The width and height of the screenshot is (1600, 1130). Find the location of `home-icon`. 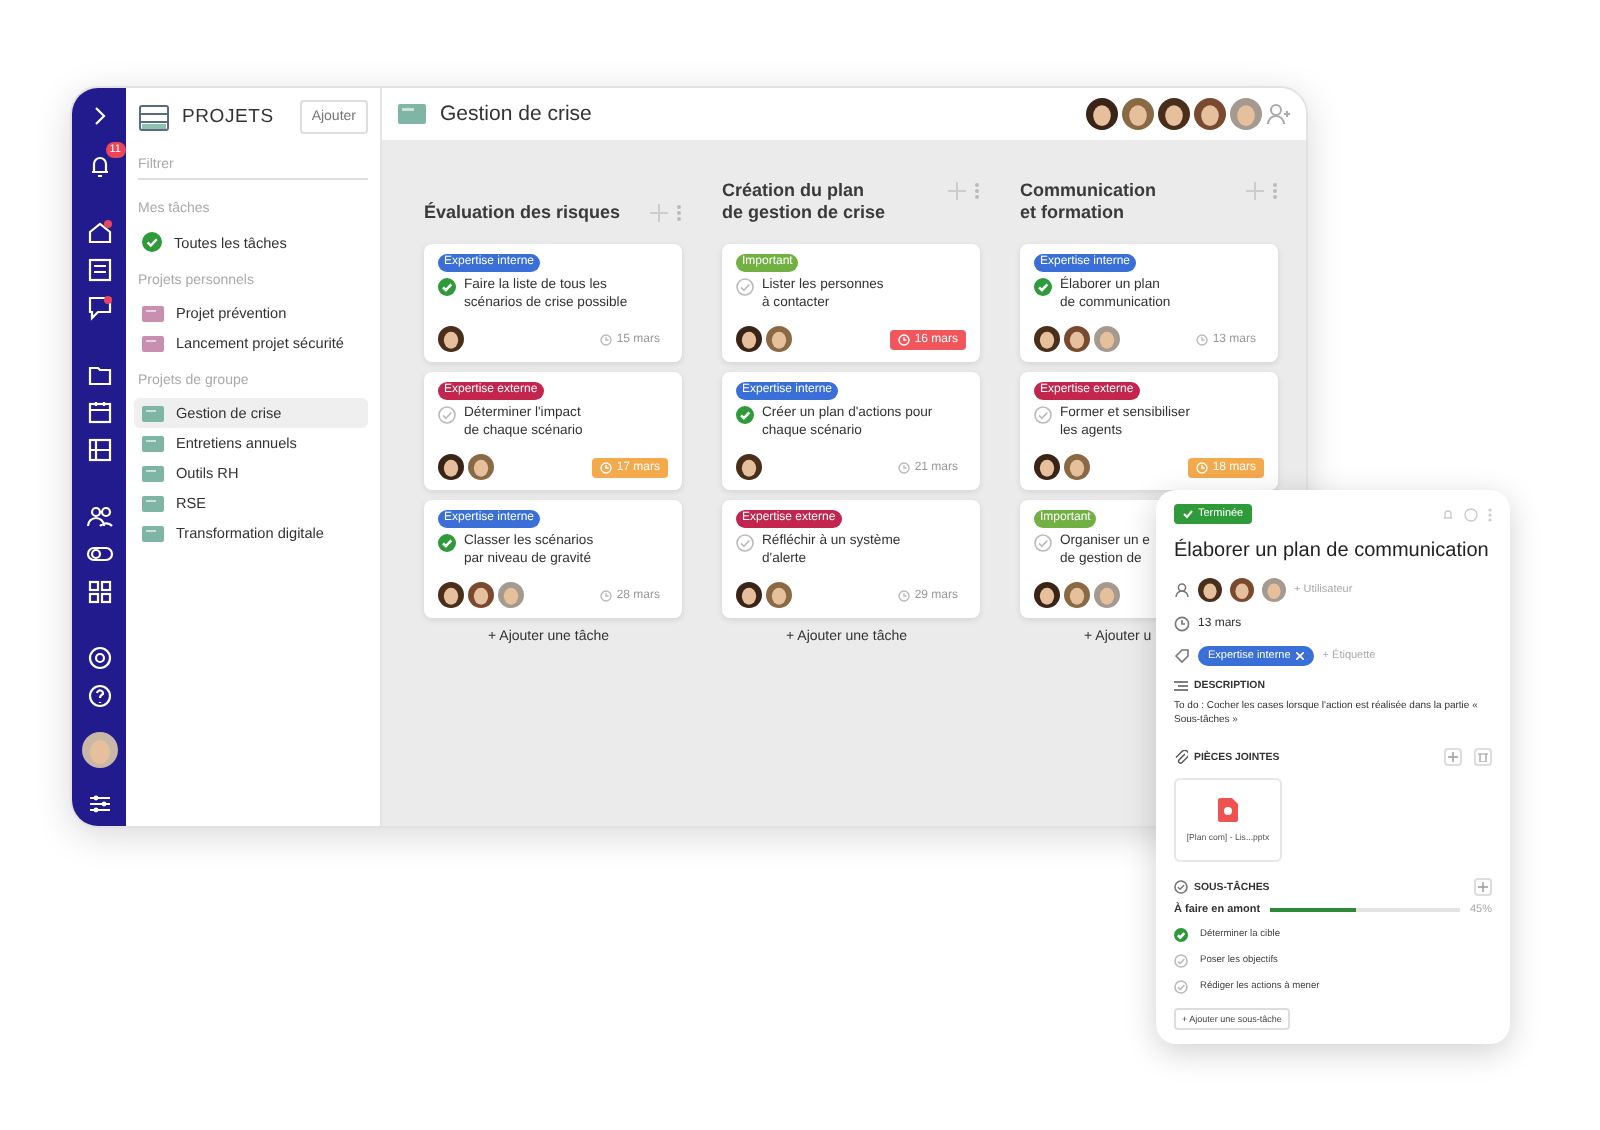

home-icon is located at coordinates (99, 232).